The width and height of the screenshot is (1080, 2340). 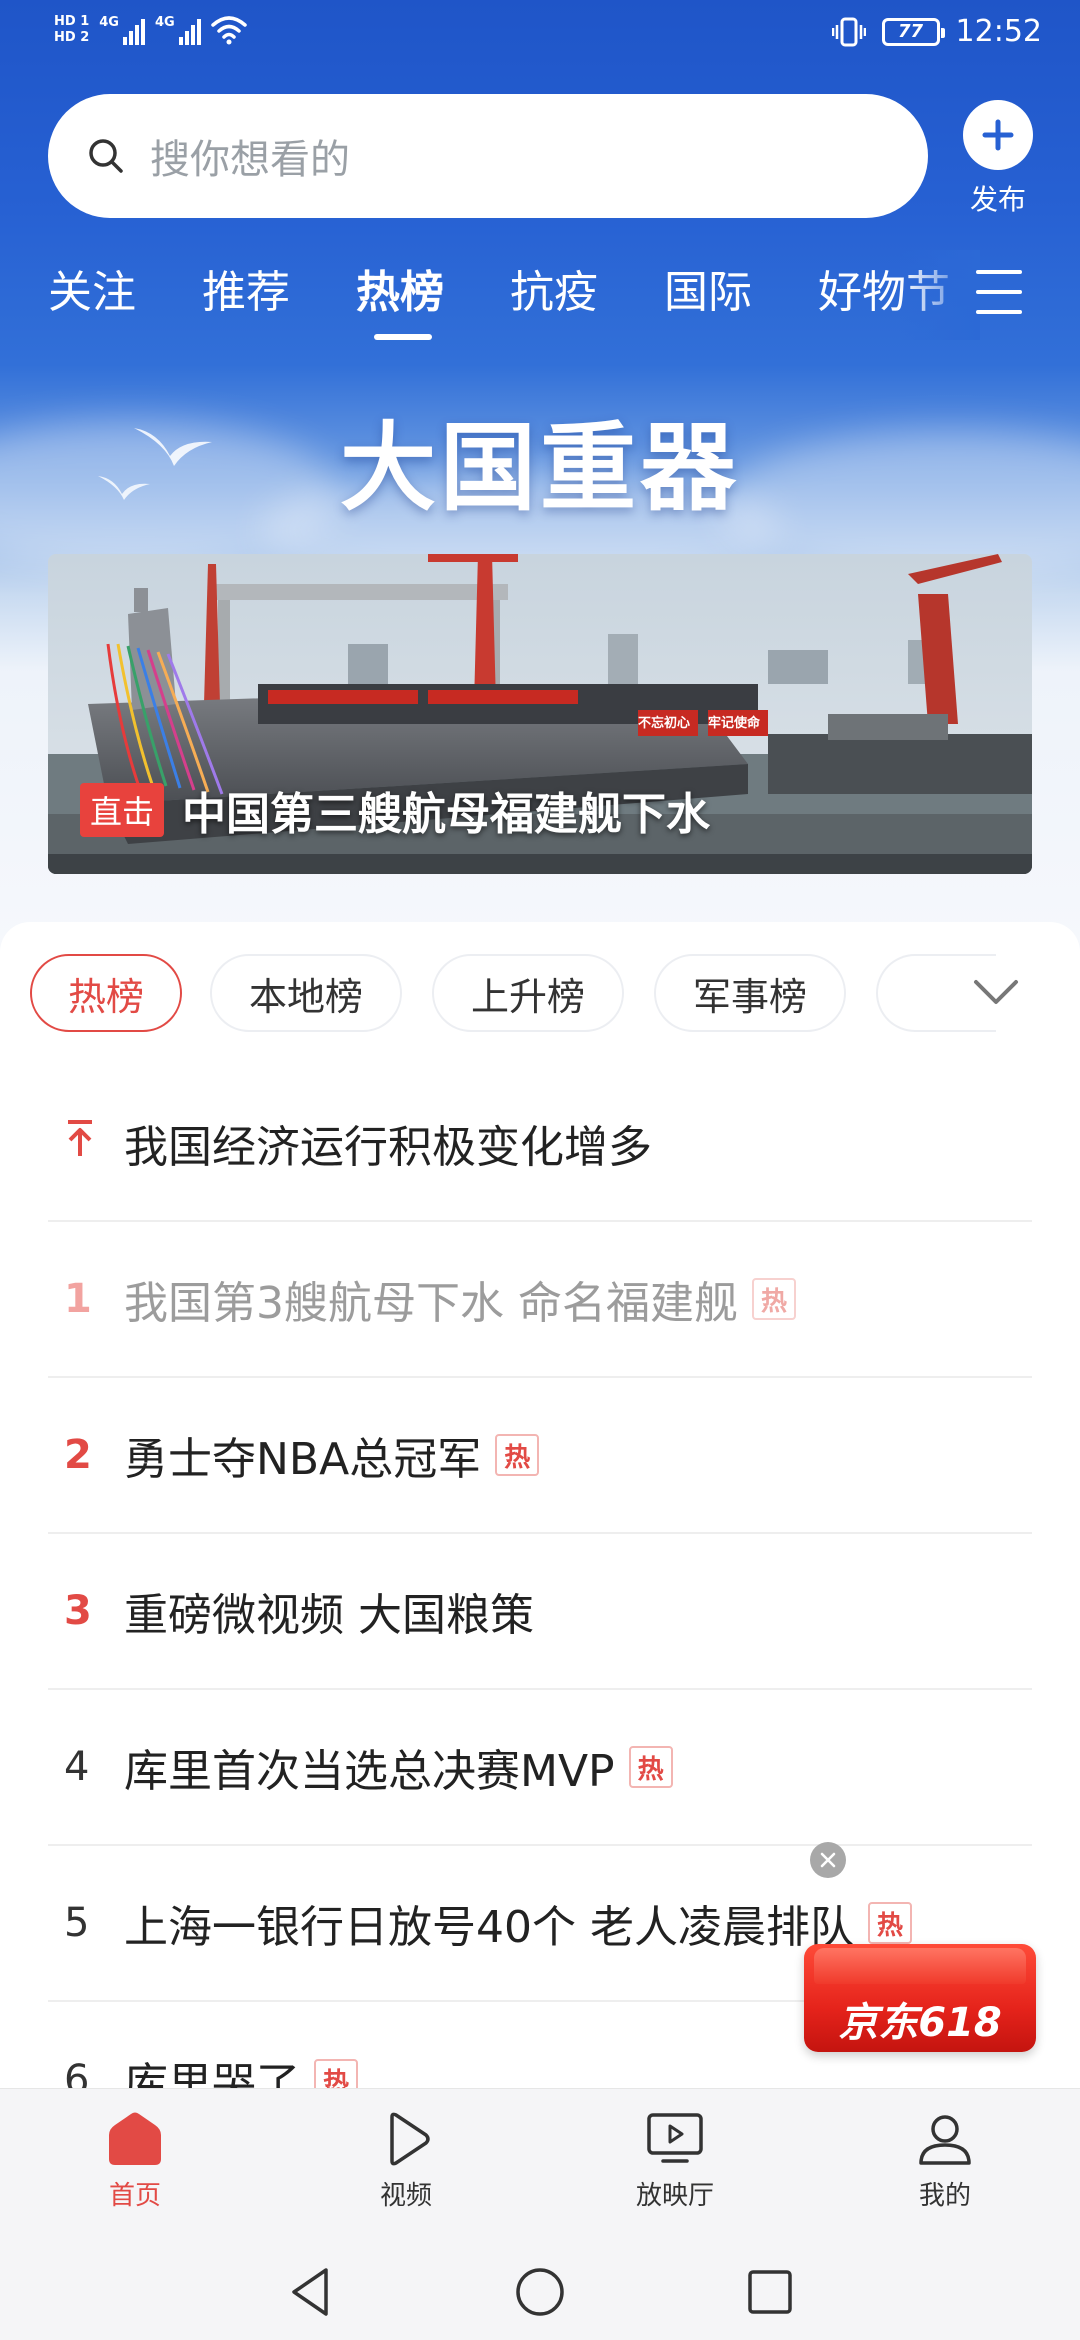 I want to click on list-item: 我国经济运行积极变化增多, so click(x=540, y=1144).